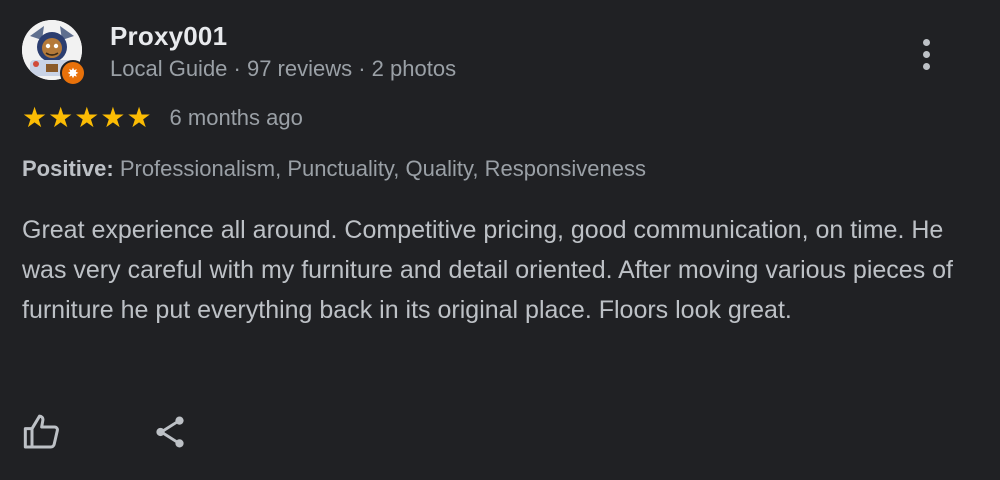  I want to click on review-date: 6 months ago, so click(236, 117).